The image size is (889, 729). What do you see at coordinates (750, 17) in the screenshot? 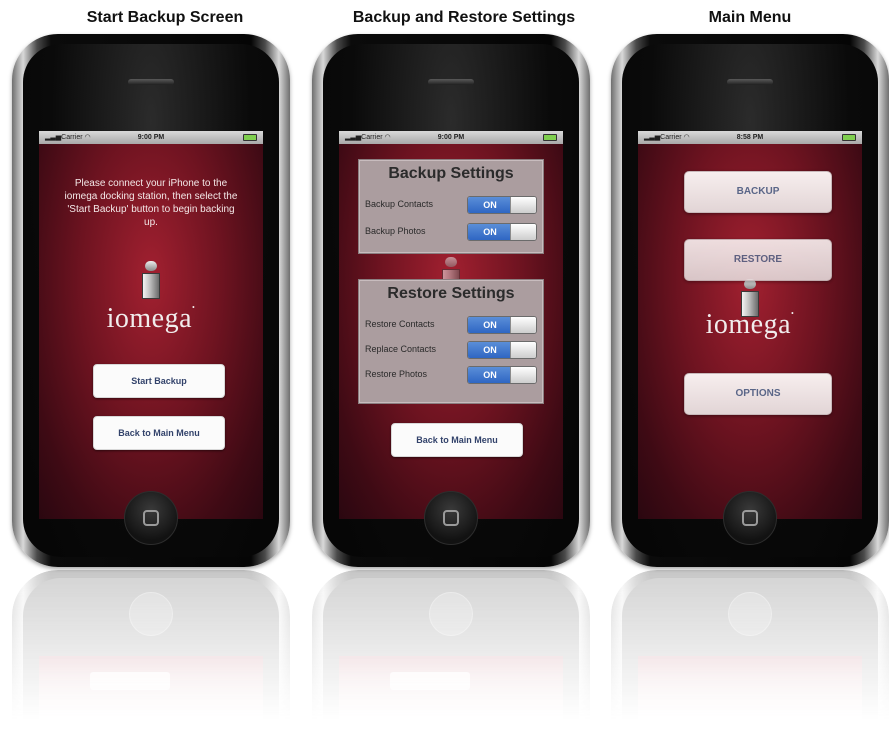
I see `caption-main-menu: Main Menu` at bounding box center [750, 17].